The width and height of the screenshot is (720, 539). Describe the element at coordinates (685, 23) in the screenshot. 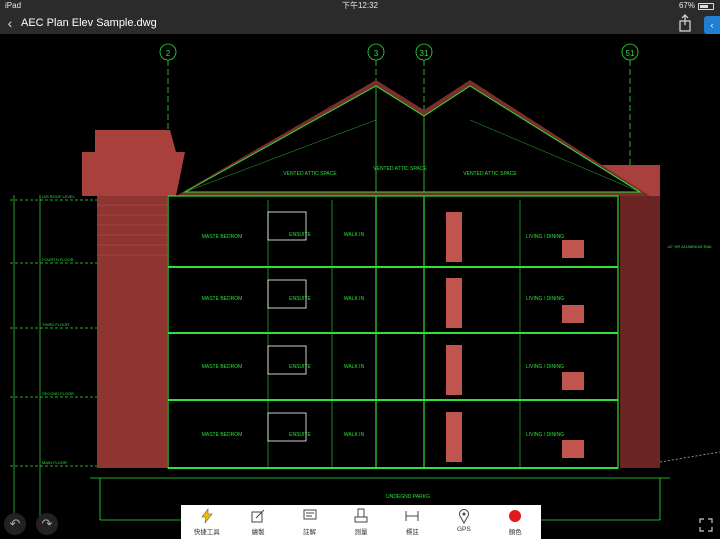

I see `share-icon` at that location.